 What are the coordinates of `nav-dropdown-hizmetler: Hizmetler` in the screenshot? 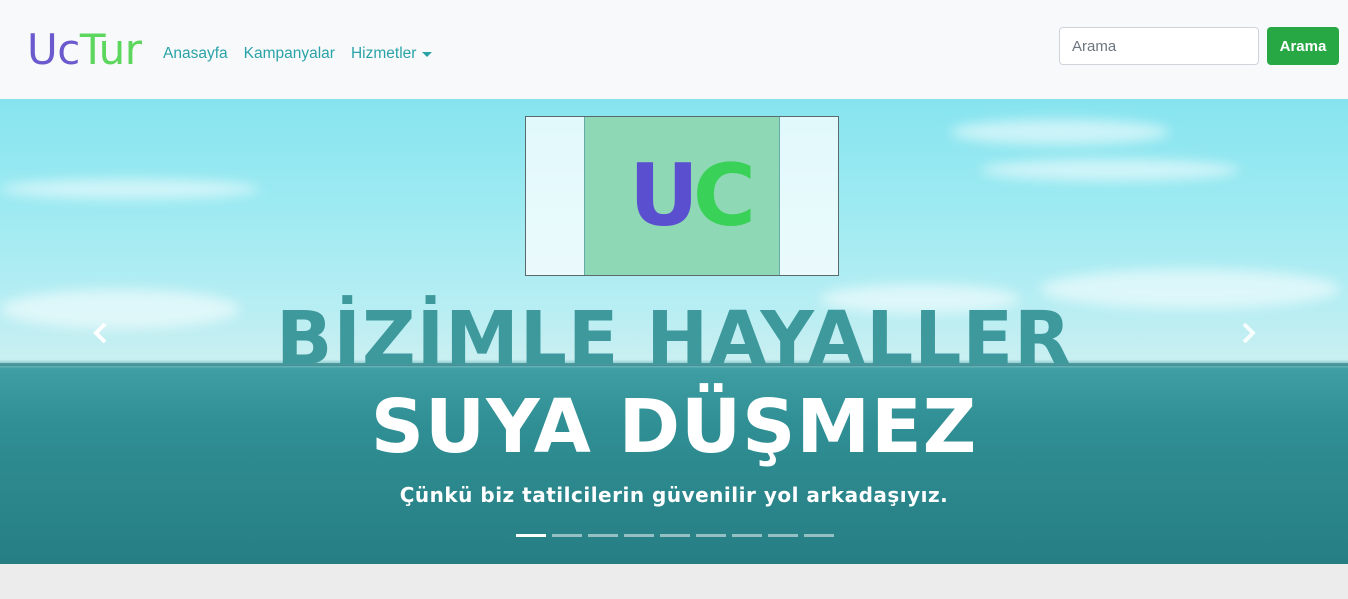 It's located at (391, 54).